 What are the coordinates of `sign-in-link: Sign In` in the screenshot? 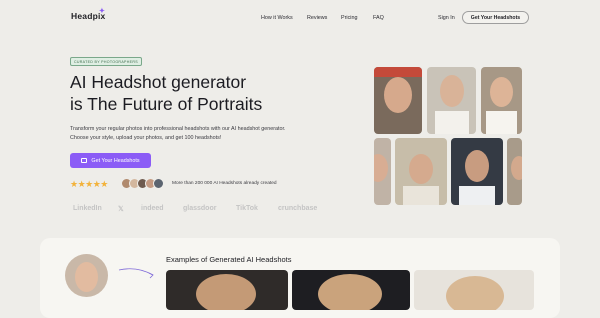 It's located at (446, 18).